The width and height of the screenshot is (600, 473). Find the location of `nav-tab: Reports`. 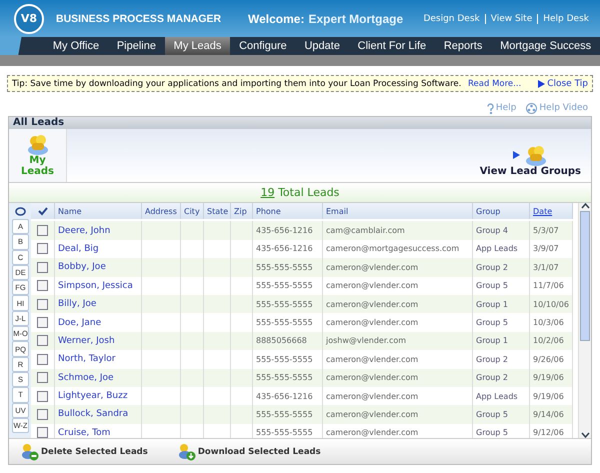

nav-tab: Reports is located at coordinates (463, 46).